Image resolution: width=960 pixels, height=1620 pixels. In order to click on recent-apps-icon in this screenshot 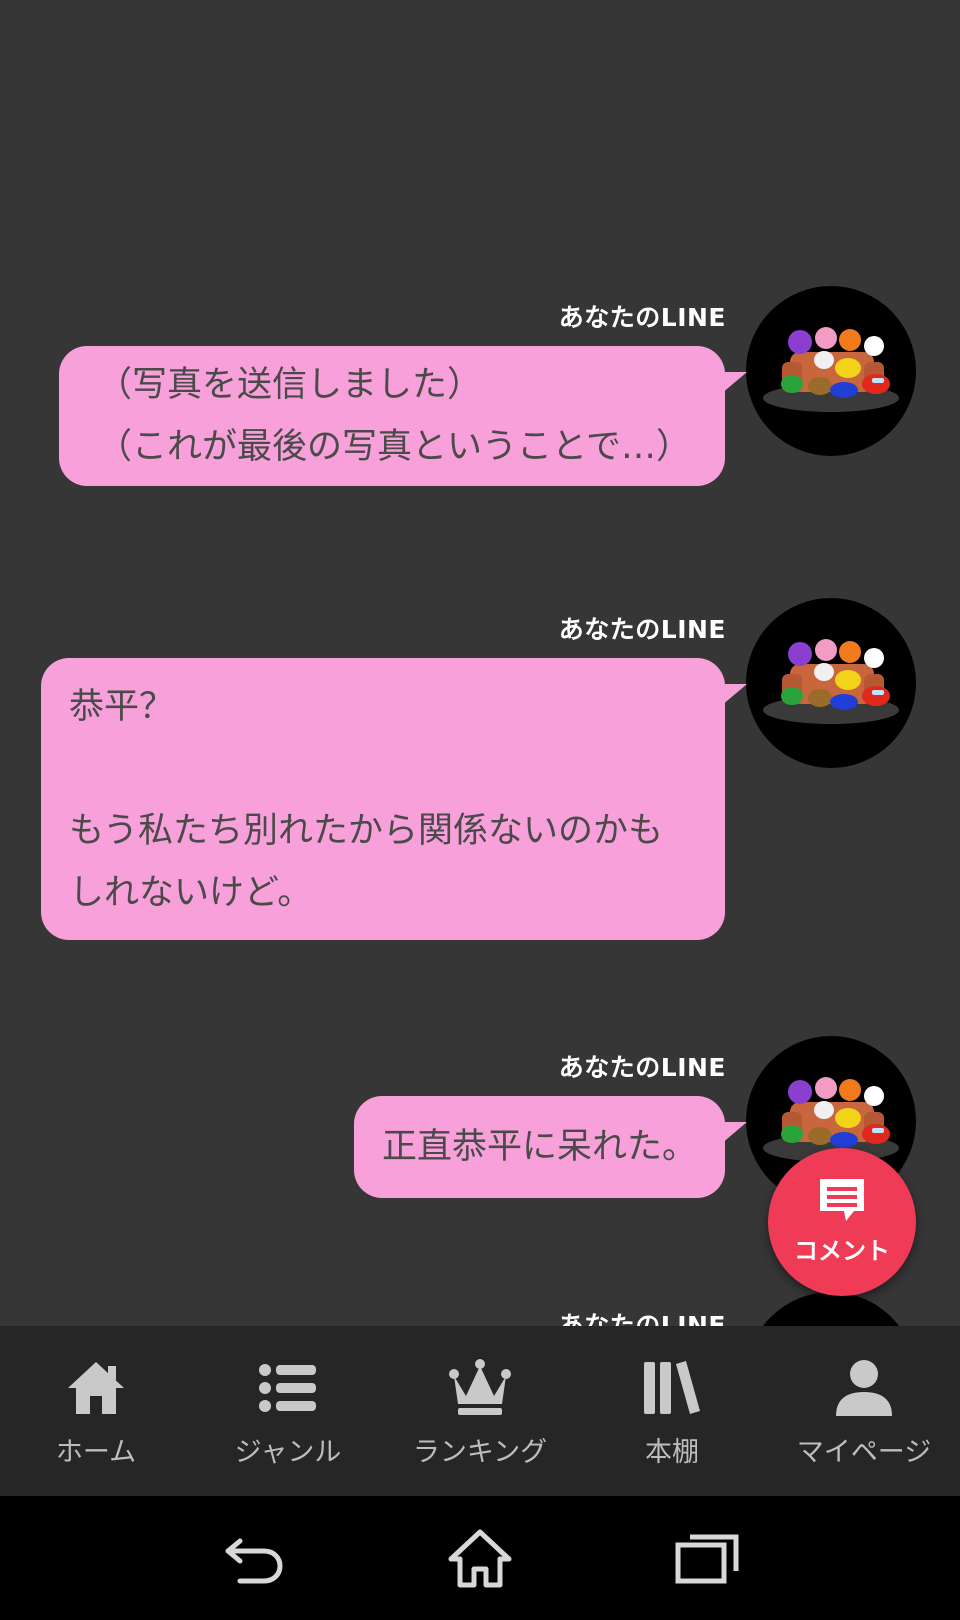, I will do `click(707, 1558)`.